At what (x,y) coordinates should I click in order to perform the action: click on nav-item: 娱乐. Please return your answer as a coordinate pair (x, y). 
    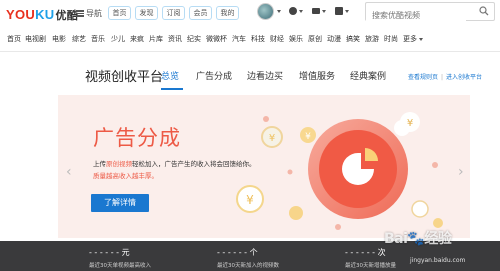
    Looking at the image, I should click on (296, 39).